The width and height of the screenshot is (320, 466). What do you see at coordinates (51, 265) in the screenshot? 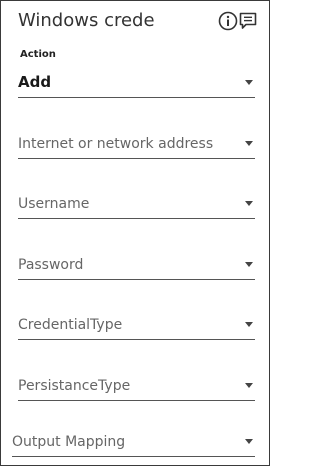
I see `password-placeholder: Password` at bounding box center [51, 265].